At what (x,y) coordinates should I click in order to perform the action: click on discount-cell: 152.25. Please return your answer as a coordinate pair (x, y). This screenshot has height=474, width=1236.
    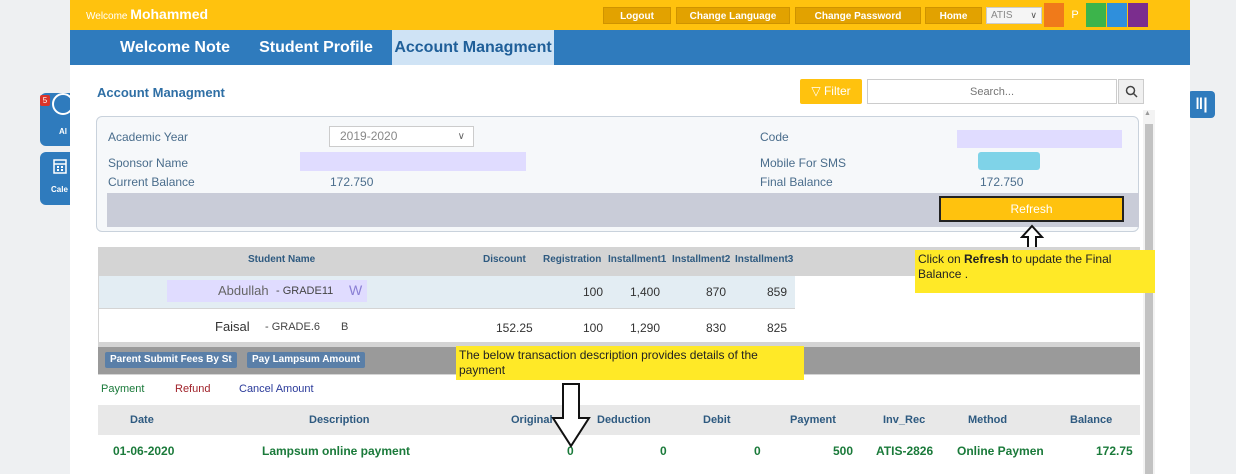
    Looking at the image, I should click on (514, 328).